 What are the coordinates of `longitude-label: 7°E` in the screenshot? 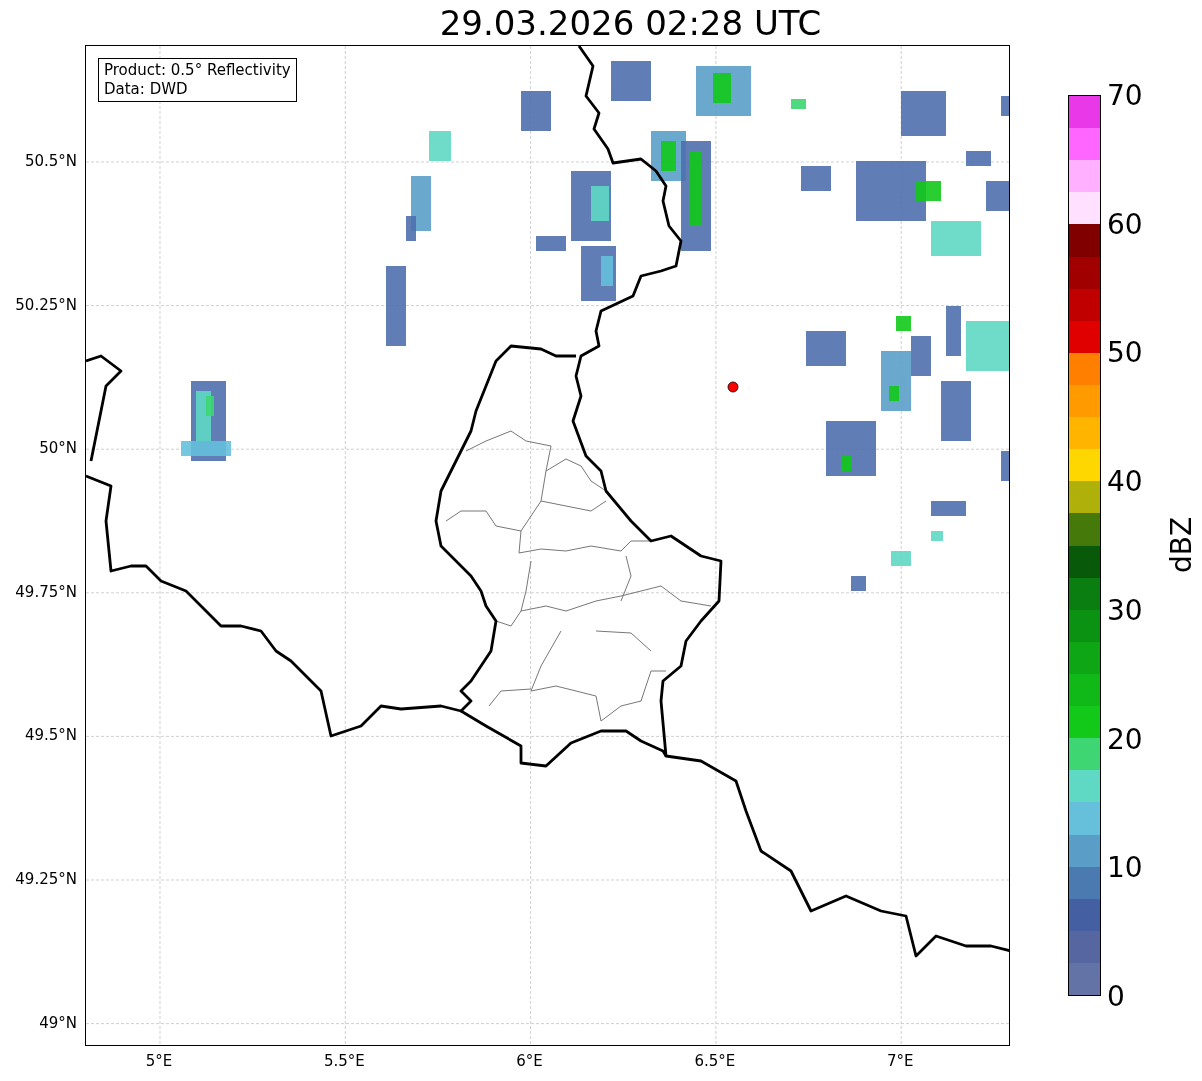 It's located at (900, 1061).